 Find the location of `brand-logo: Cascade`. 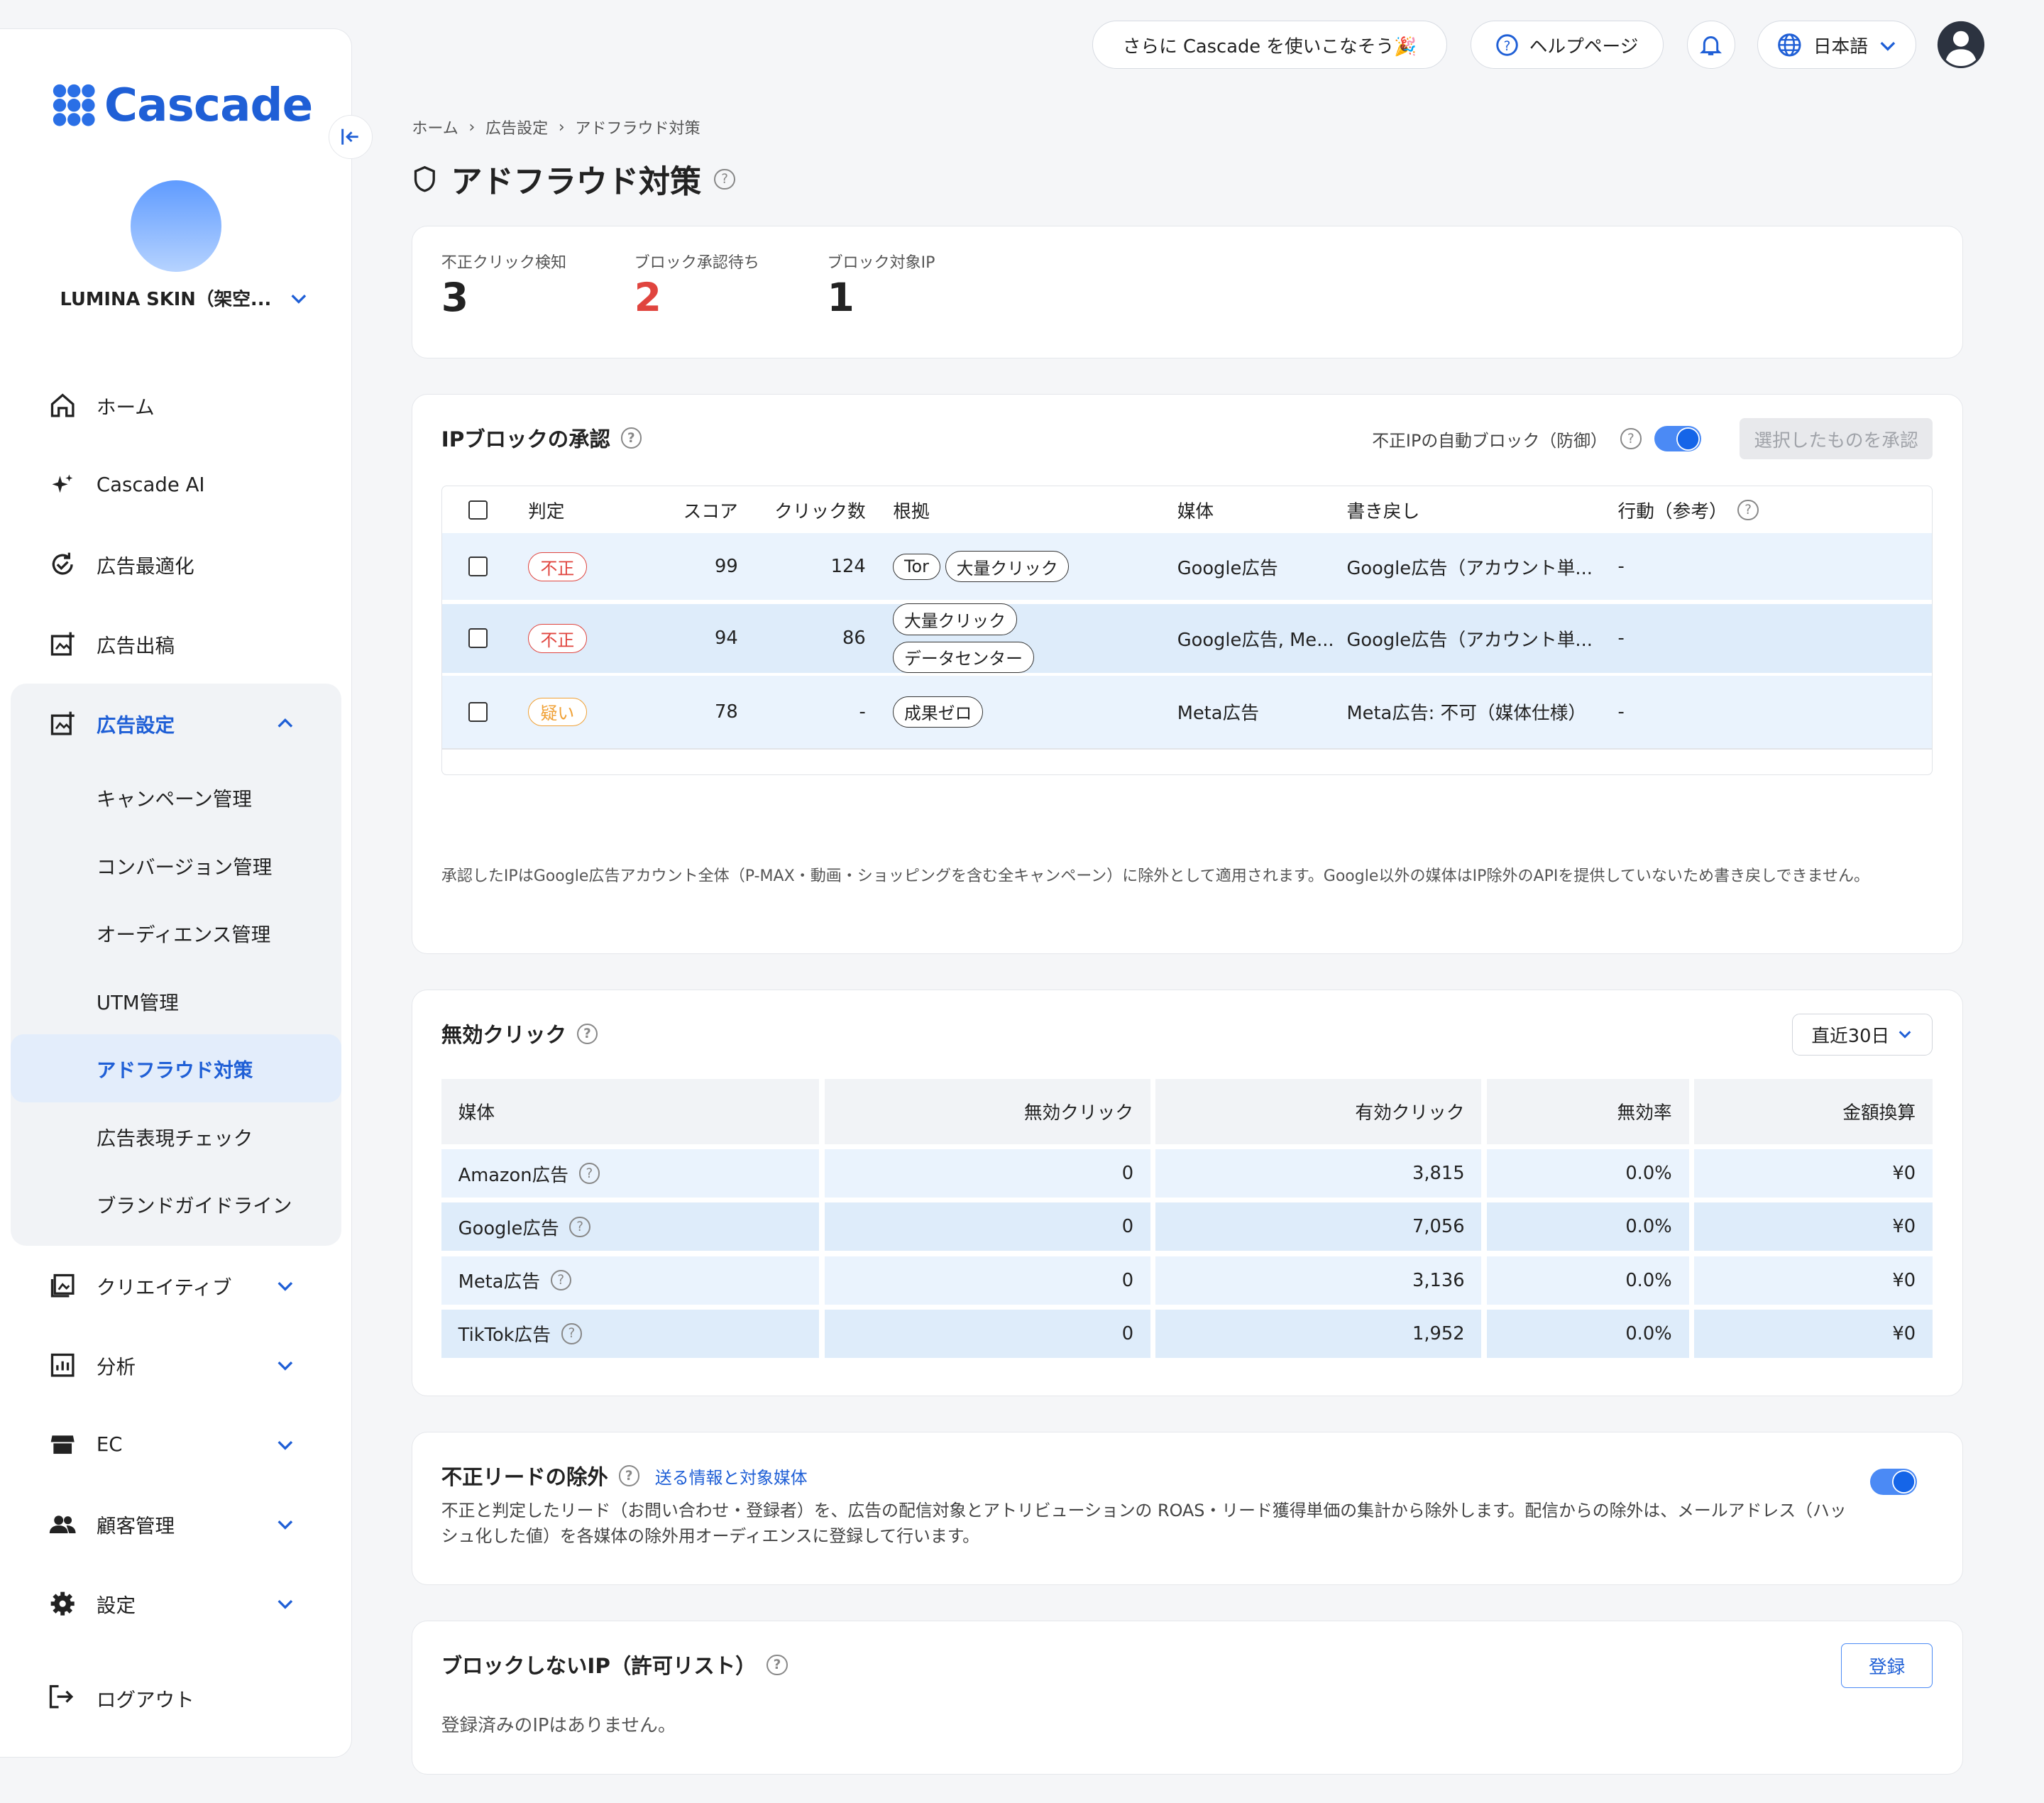

brand-logo: Cascade is located at coordinates (182, 106).